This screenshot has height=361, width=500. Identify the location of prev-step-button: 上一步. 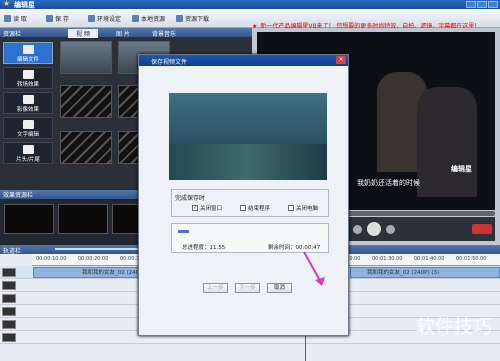
(215, 288).